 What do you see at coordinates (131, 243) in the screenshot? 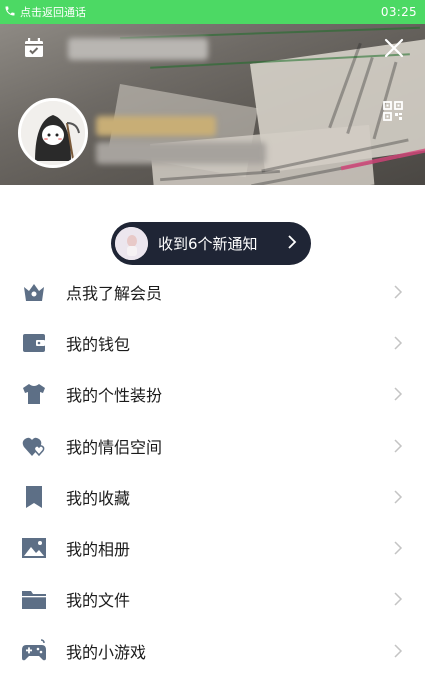
I see `notification-avatar` at bounding box center [131, 243].